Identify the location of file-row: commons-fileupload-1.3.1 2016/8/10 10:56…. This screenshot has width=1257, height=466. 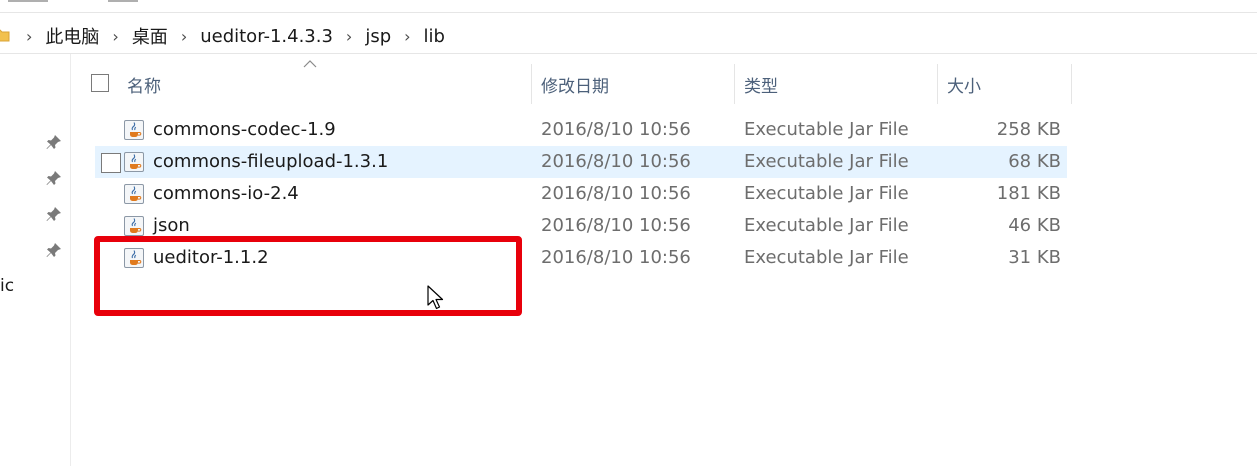
(581, 162).